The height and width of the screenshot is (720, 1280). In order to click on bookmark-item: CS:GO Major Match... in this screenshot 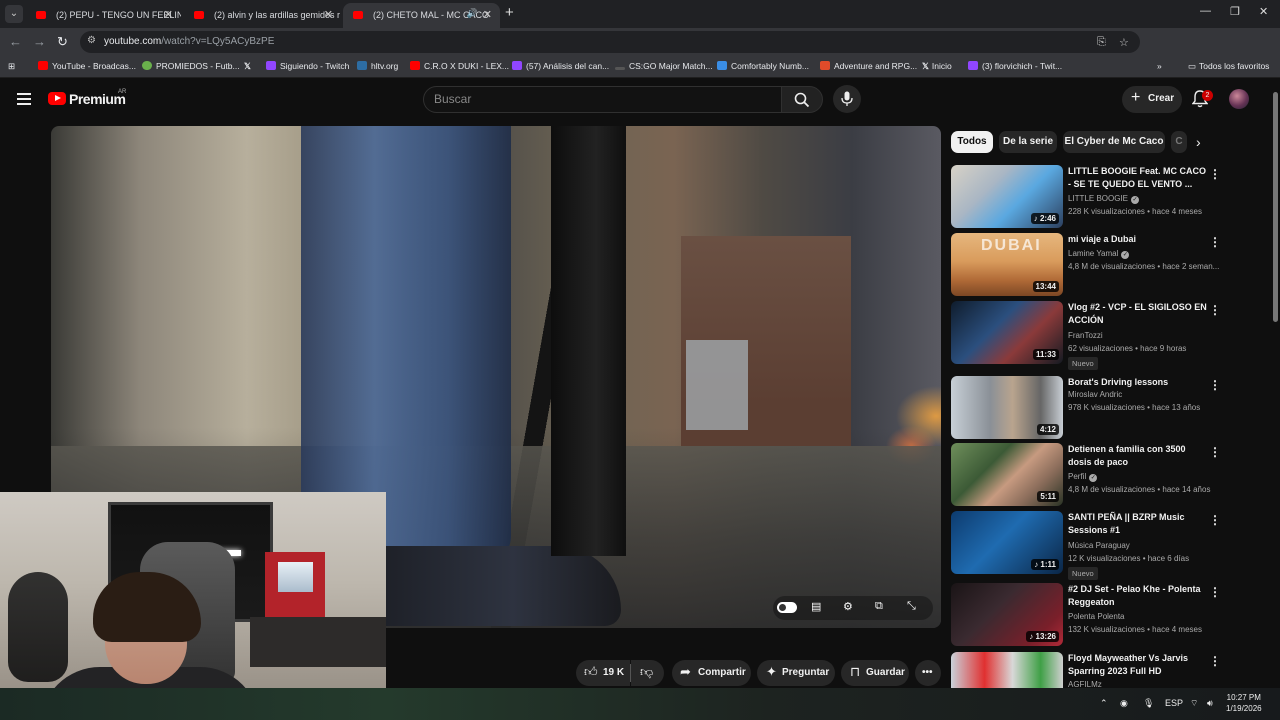, I will do `click(664, 66)`.